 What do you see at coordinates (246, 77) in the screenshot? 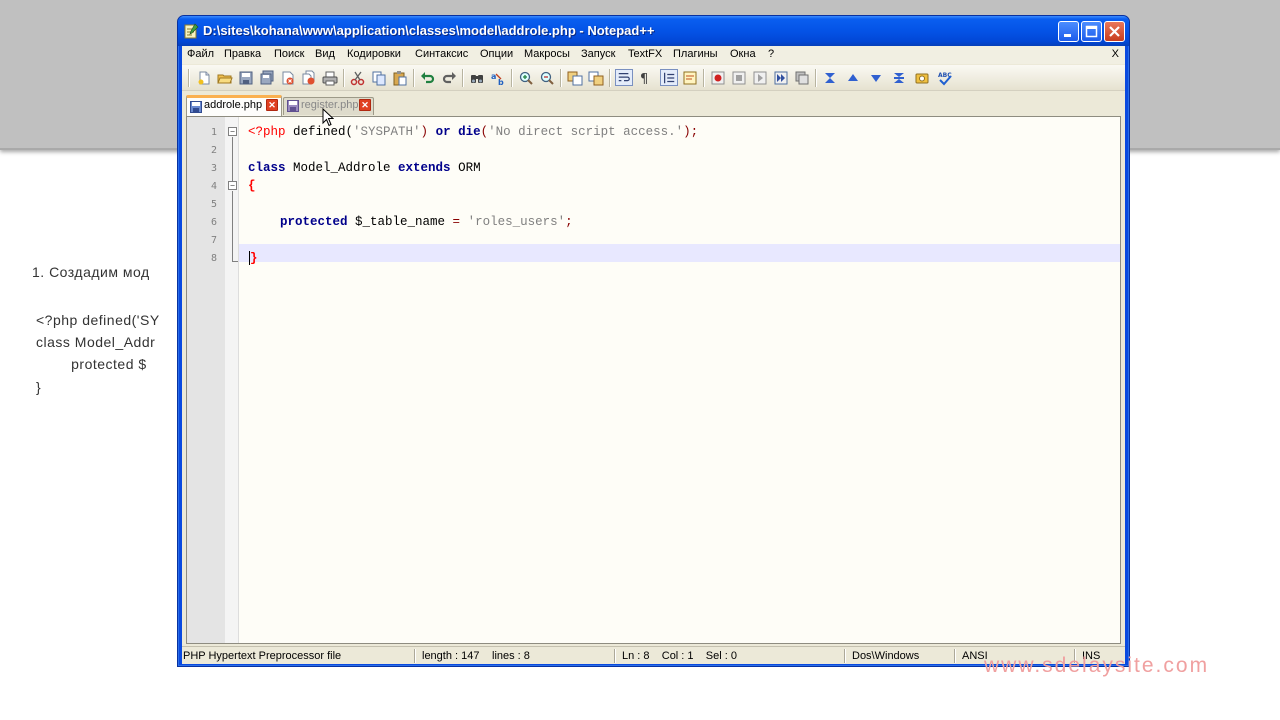
I see `save-icon` at bounding box center [246, 77].